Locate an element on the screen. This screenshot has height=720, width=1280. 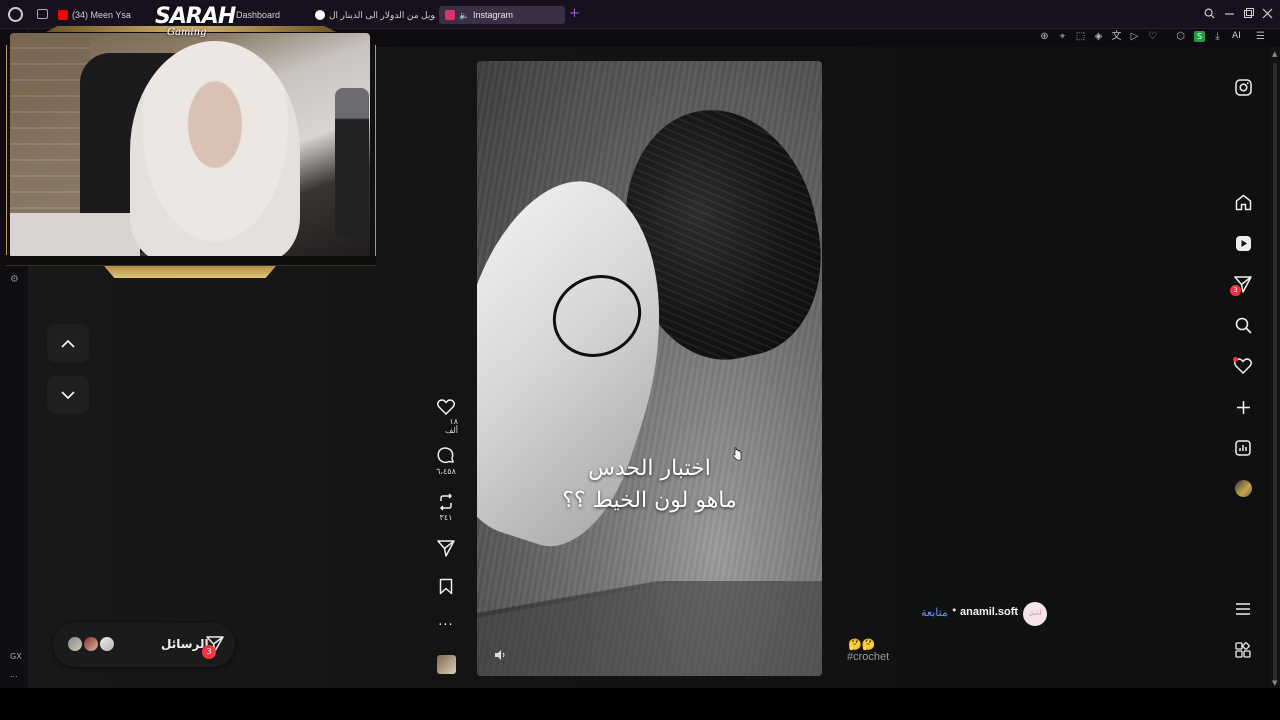
nav-reels is located at coordinates (1243, 243).